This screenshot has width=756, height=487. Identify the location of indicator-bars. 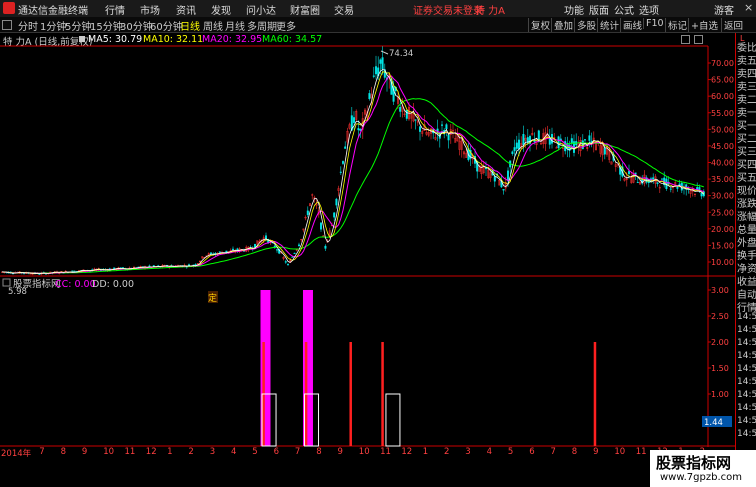
(428, 368).